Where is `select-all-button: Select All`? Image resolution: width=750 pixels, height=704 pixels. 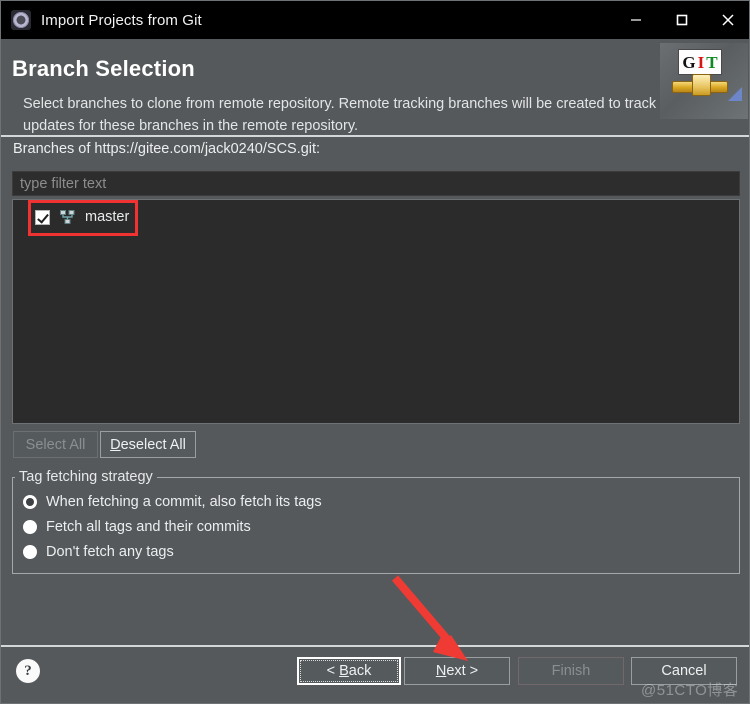 select-all-button: Select All is located at coordinates (55, 444).